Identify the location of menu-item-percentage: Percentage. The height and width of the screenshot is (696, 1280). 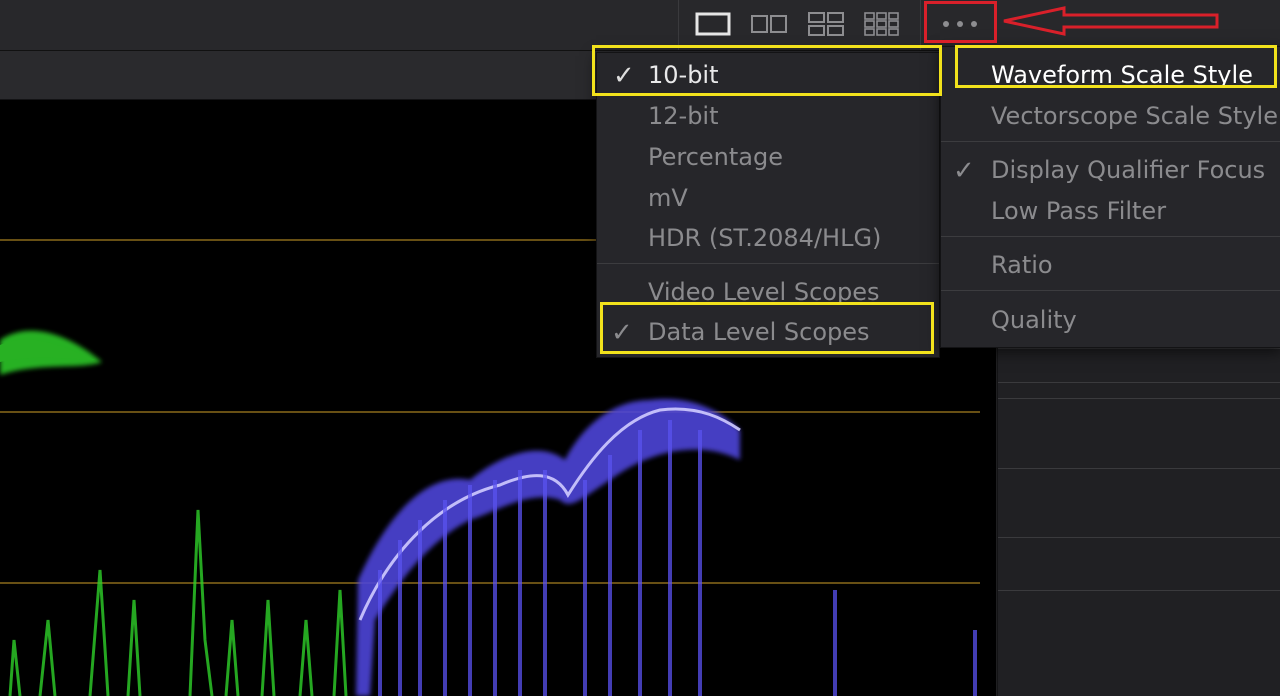
(768, 157).